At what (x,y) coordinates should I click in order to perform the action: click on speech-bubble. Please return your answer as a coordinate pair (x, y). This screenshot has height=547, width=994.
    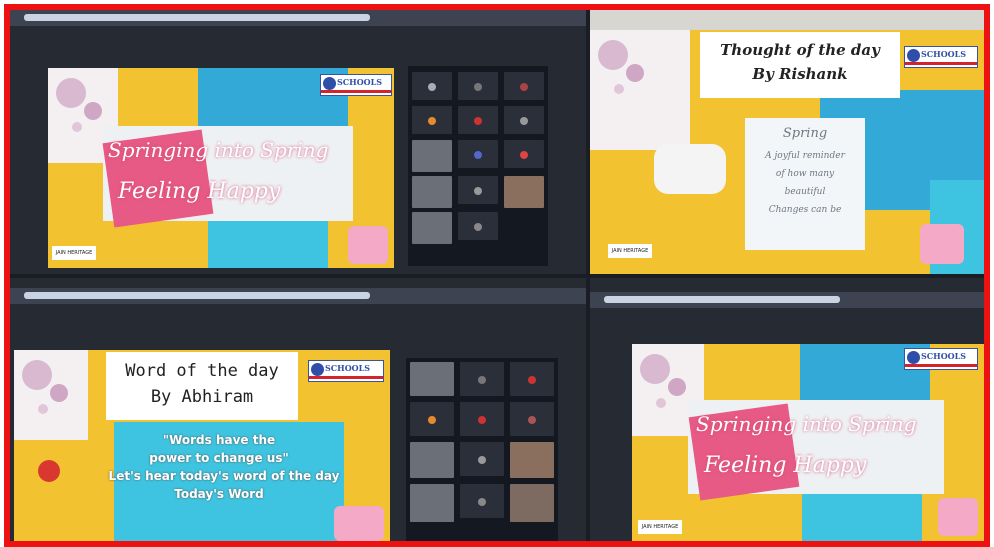
    Looking at the image, I should click on (690, 169).